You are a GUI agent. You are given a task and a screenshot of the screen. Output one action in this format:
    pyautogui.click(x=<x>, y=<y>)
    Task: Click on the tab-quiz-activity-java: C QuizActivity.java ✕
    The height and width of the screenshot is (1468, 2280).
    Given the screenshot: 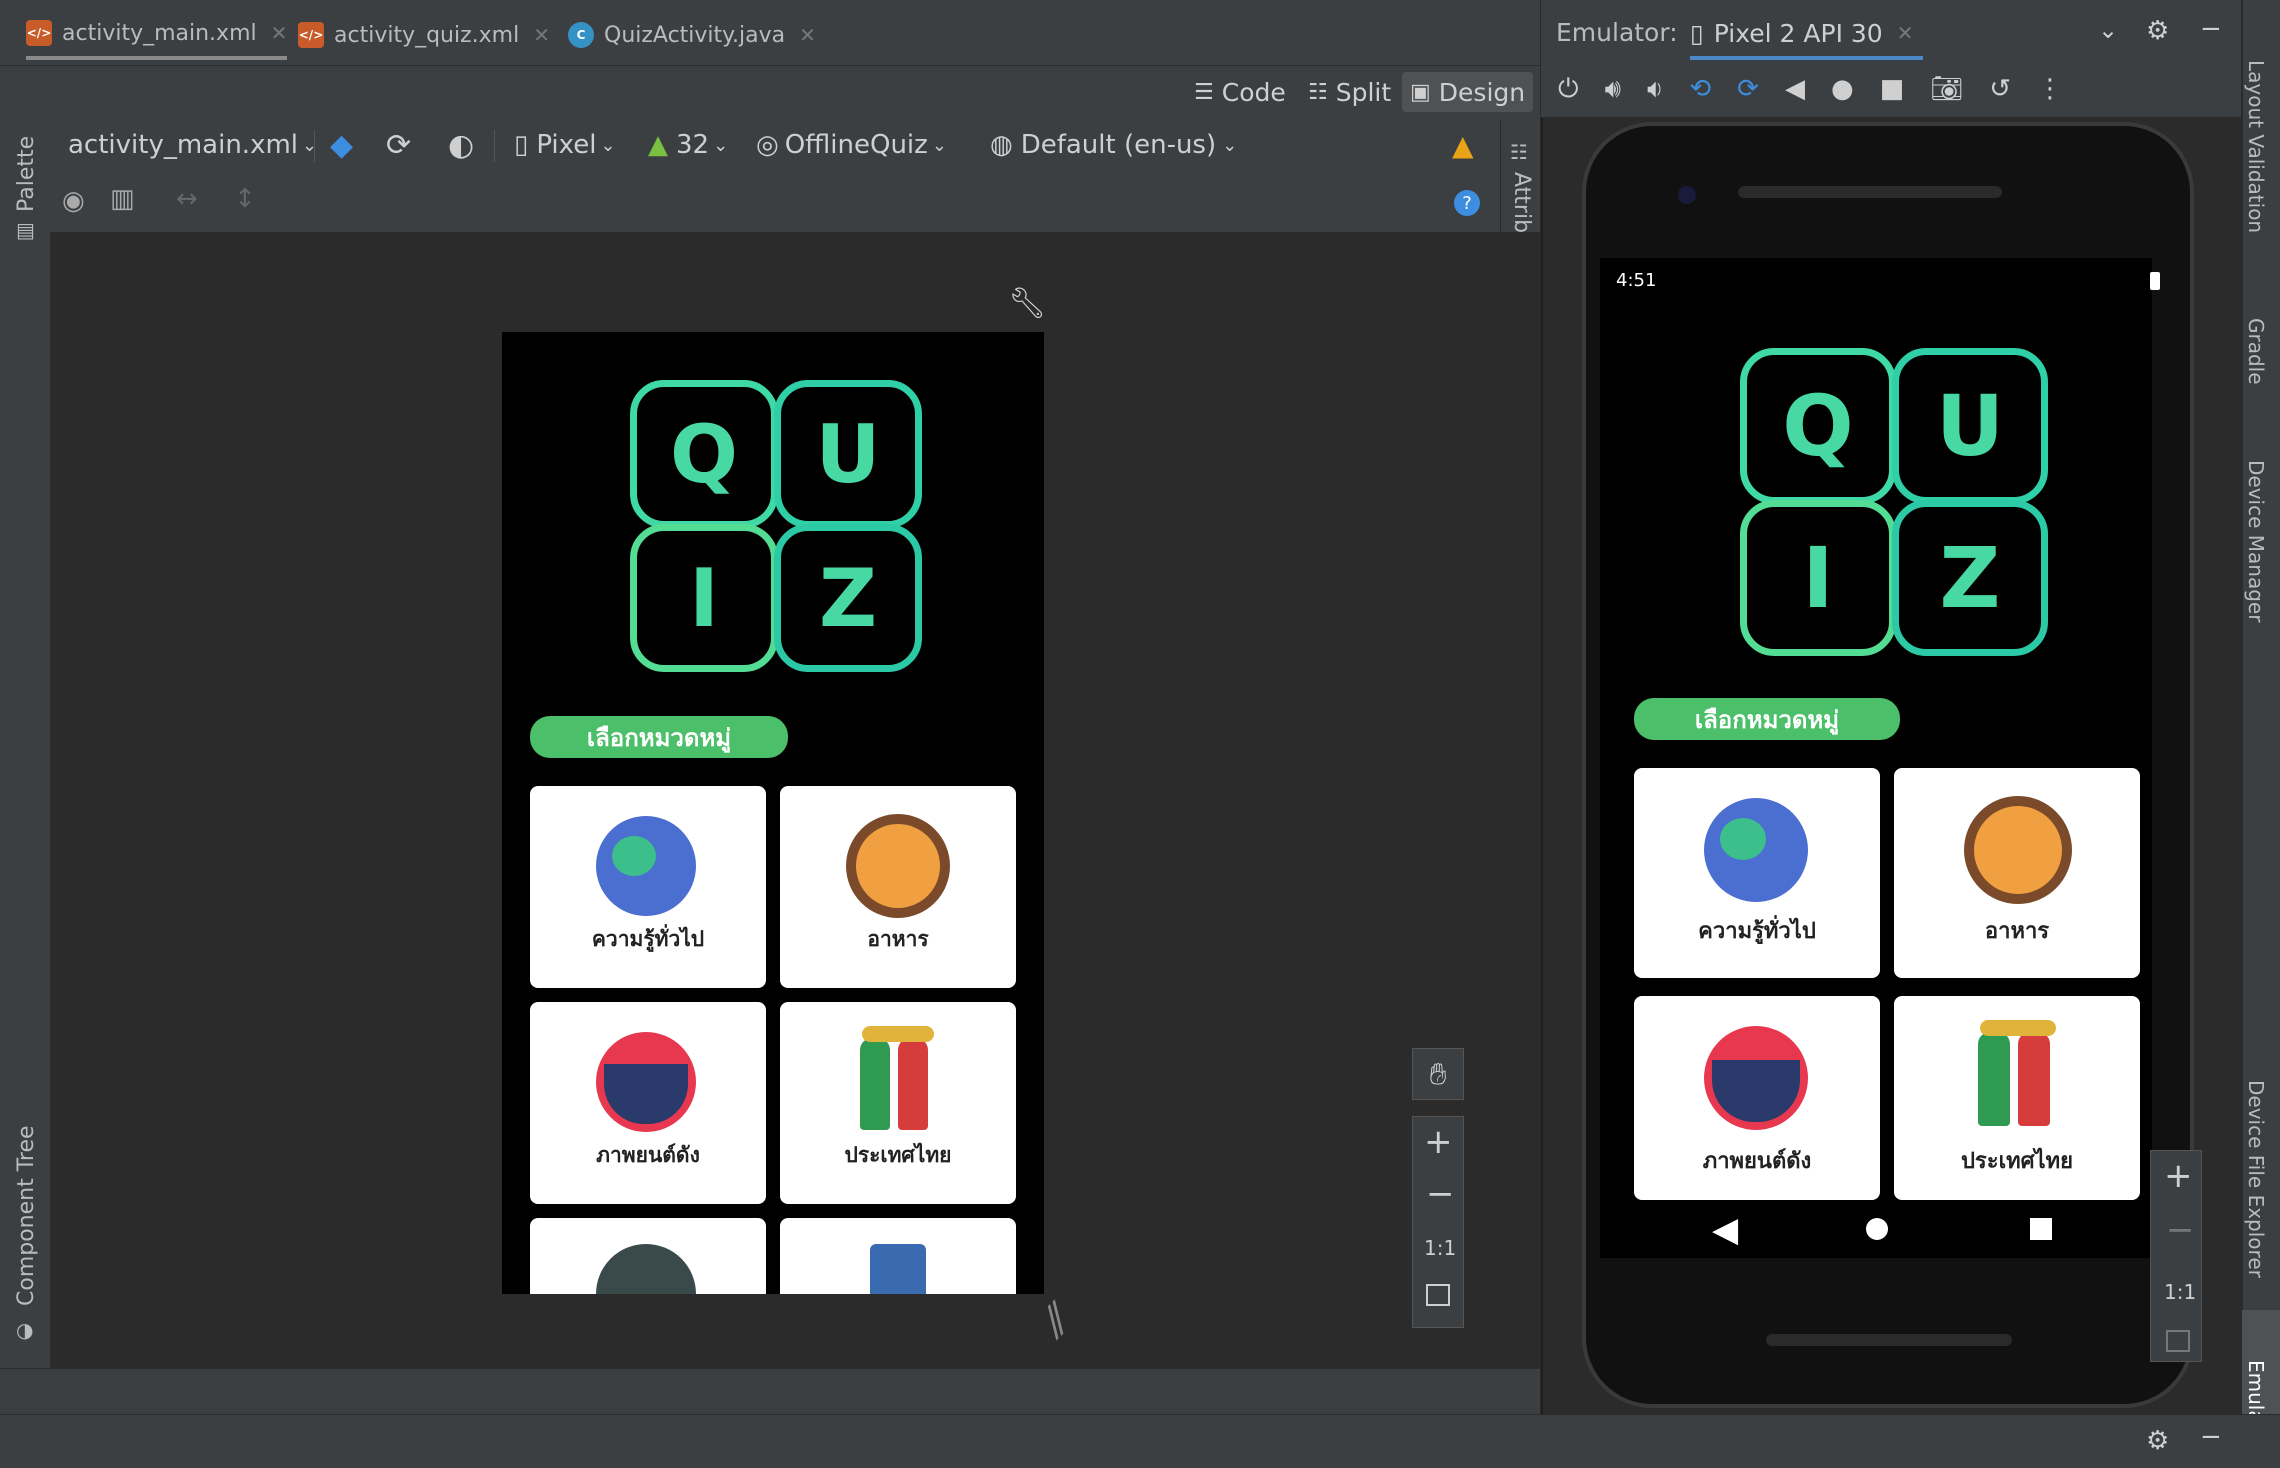 What is the action you would take?
    pyautogui.click(x=692, y=35)
    